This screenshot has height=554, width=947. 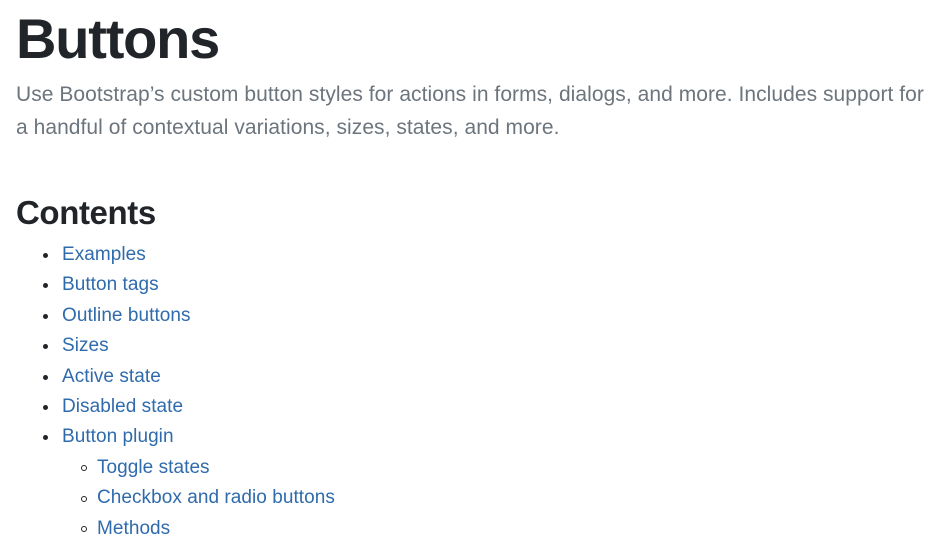 I want to click on toc-link-toggle-states: Toggle states, so click(x=153, y=467).